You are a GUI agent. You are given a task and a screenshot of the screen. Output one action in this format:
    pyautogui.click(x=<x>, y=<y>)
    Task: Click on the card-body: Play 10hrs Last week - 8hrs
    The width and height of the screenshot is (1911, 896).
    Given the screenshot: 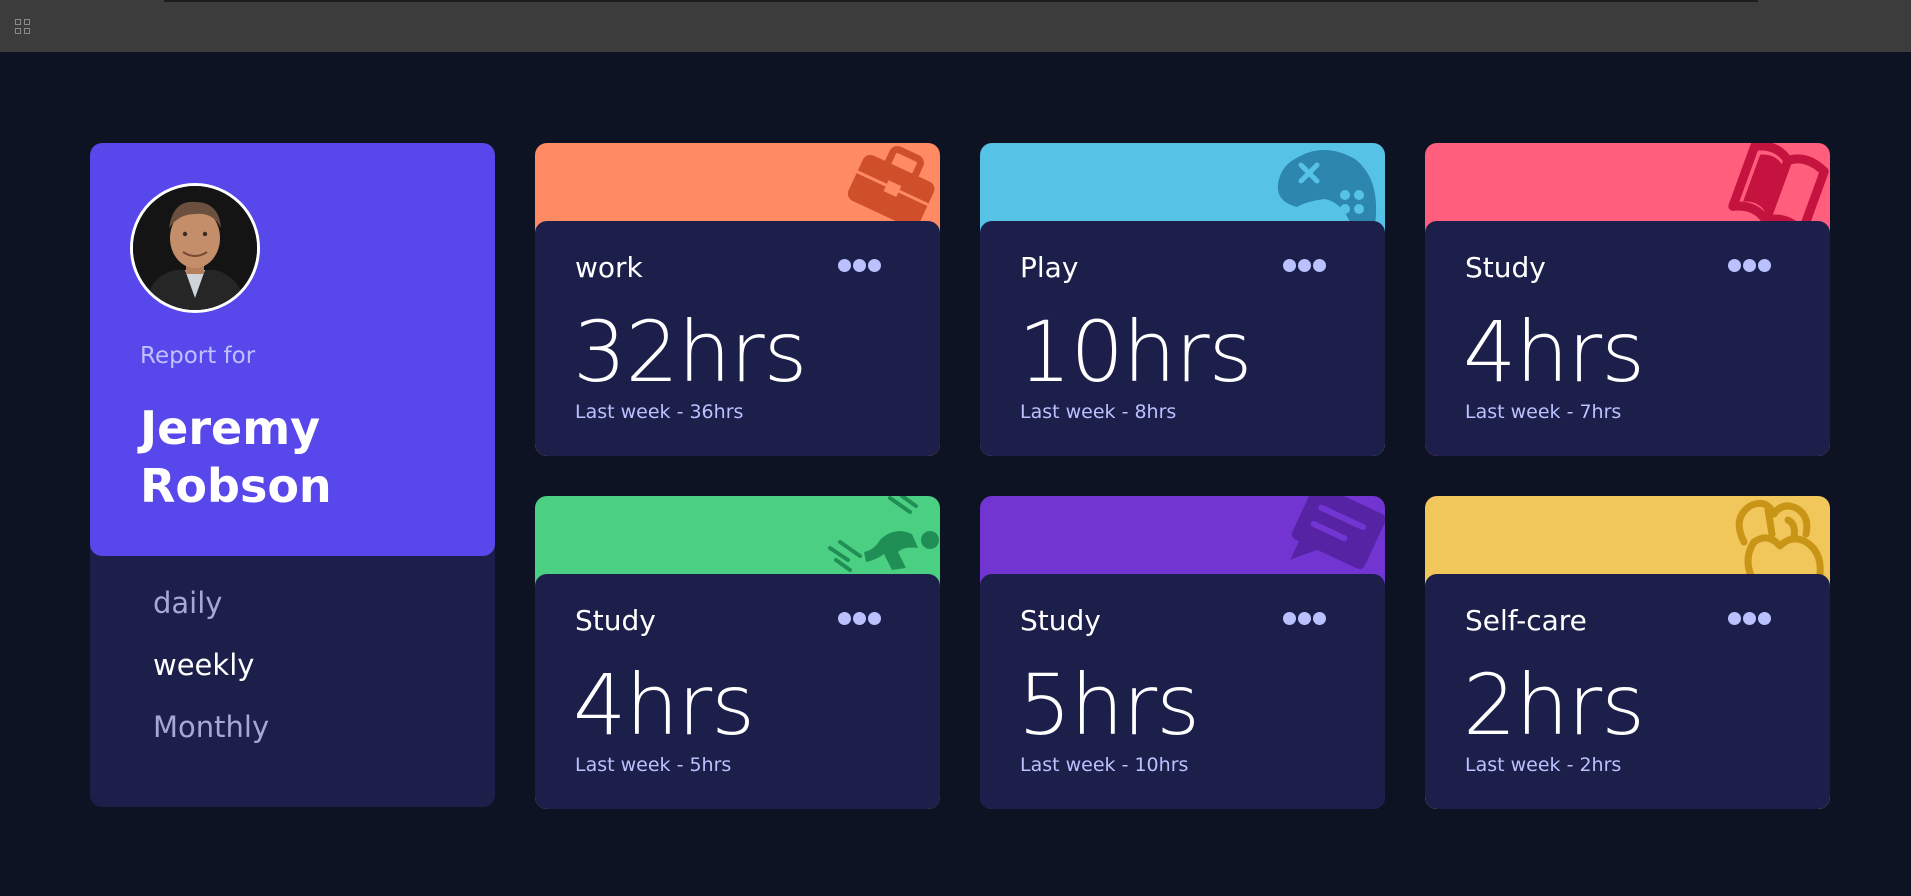 What is the action you would take?
    pyautogui.click(x=1182, y=338)
    